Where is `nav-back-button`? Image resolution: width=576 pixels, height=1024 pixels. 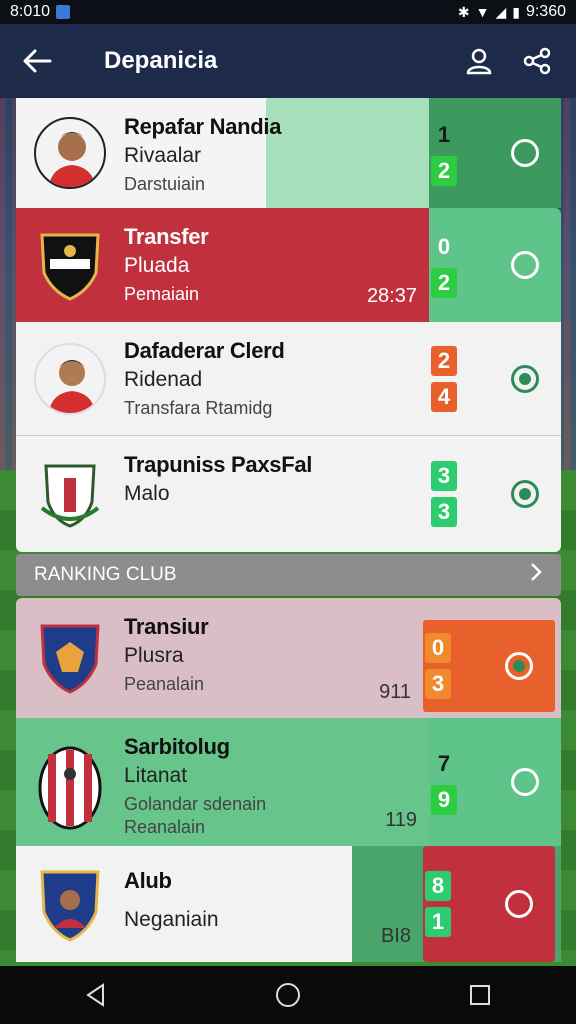 nav-back-button is located at coordinates (96, 995).